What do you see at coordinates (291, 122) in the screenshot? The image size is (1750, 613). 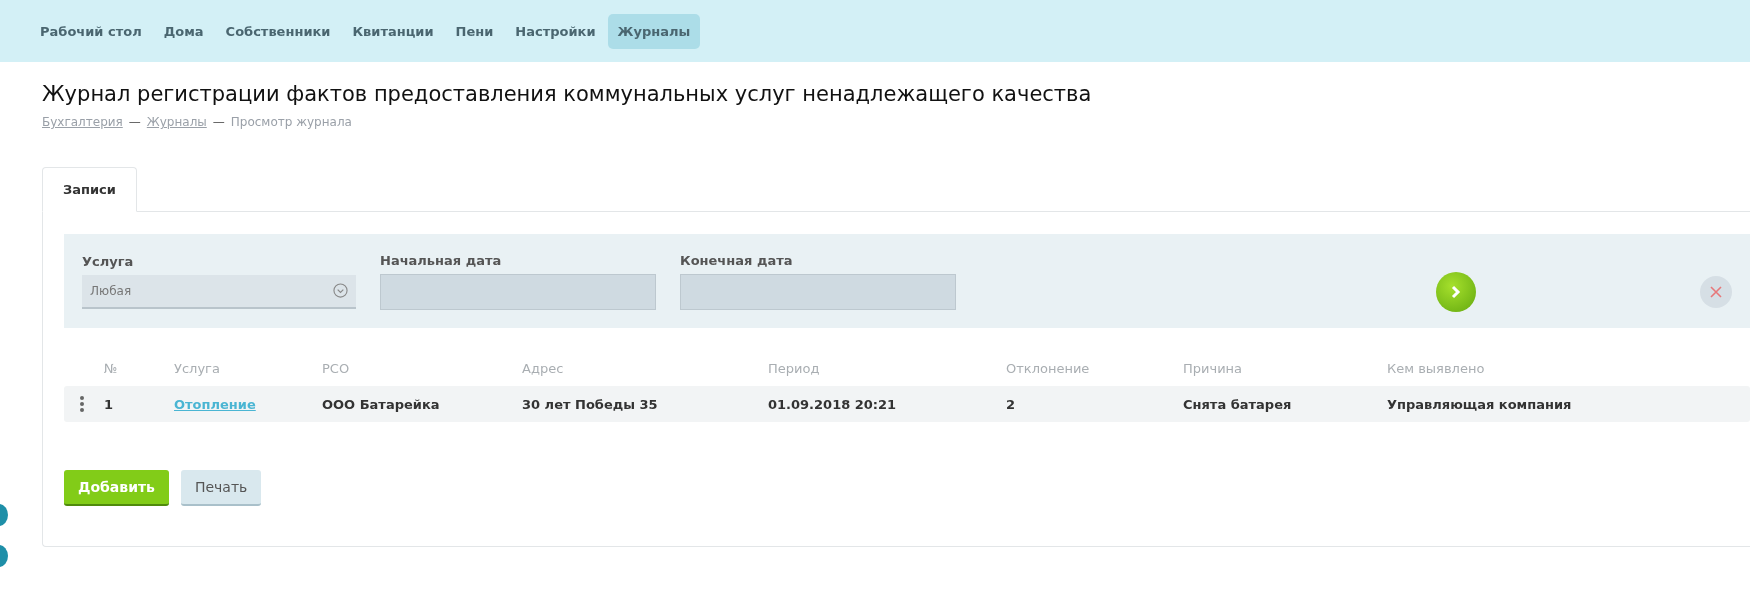 I see `page-location-text: Просмотр журнала` at bounding box center [291, 122].